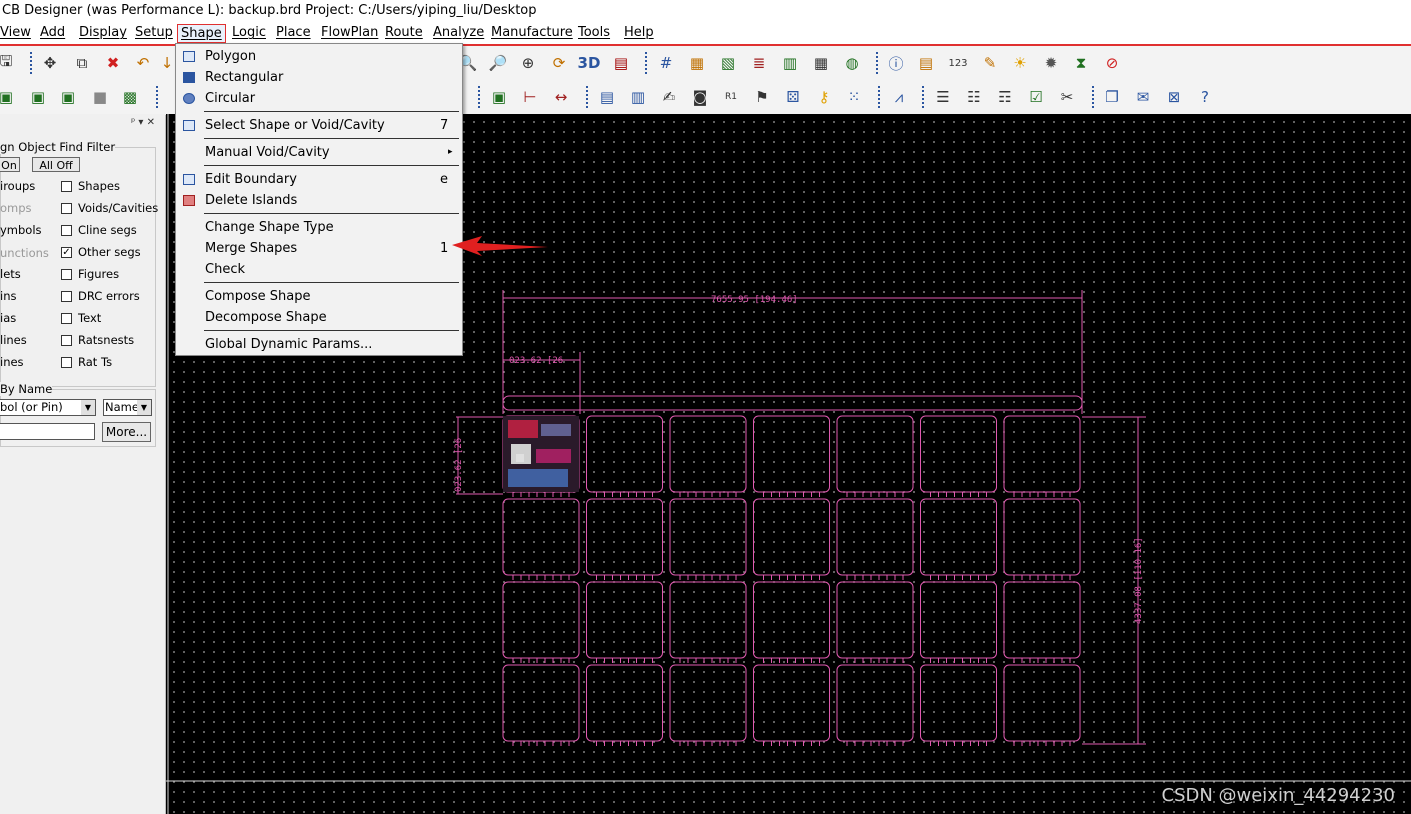 The height and width of the screenshot is (814, 1411). I want to click on panel-controls: ᵖ ▾ ✕, so click(143, 122).